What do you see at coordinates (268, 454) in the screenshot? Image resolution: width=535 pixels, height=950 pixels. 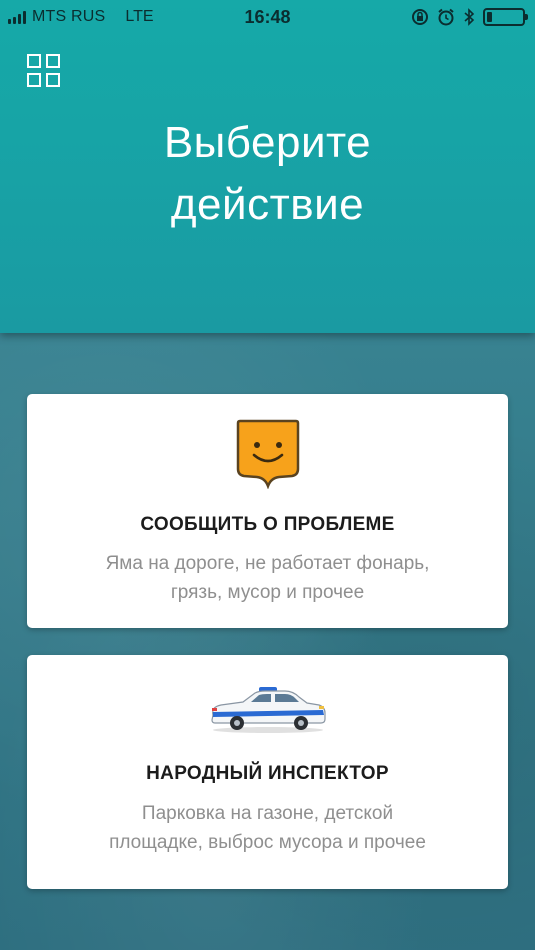 I see `smiley-shield-icon` at bounding box center [268, 454].